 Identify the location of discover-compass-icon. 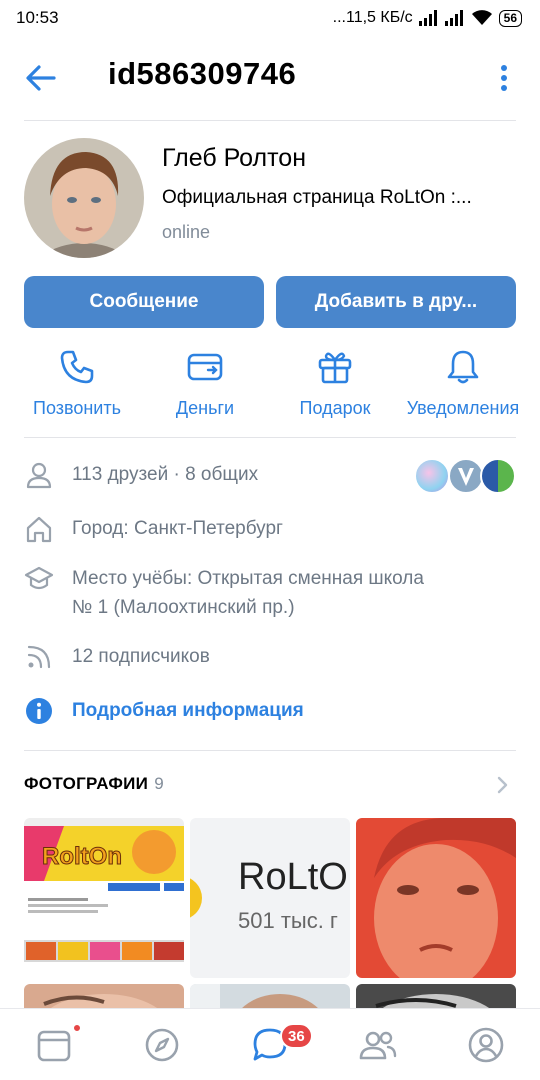
(162, 1045).